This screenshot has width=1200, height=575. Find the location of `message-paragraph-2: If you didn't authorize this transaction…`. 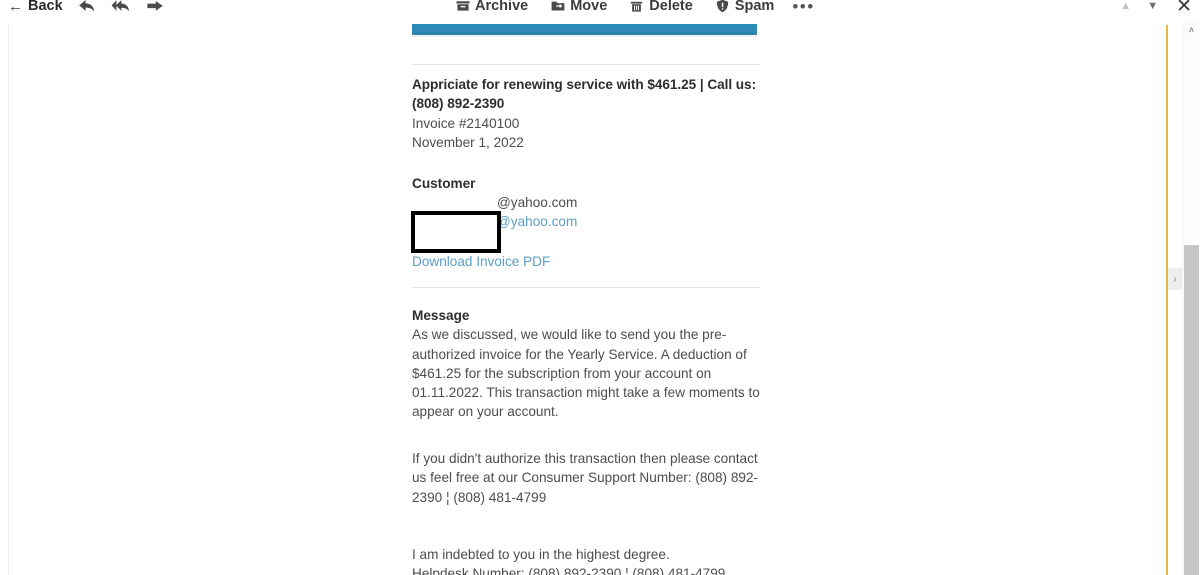

message-paragraph-2: If you didn't authorize this transaction… is located at coordinates (585, 478).